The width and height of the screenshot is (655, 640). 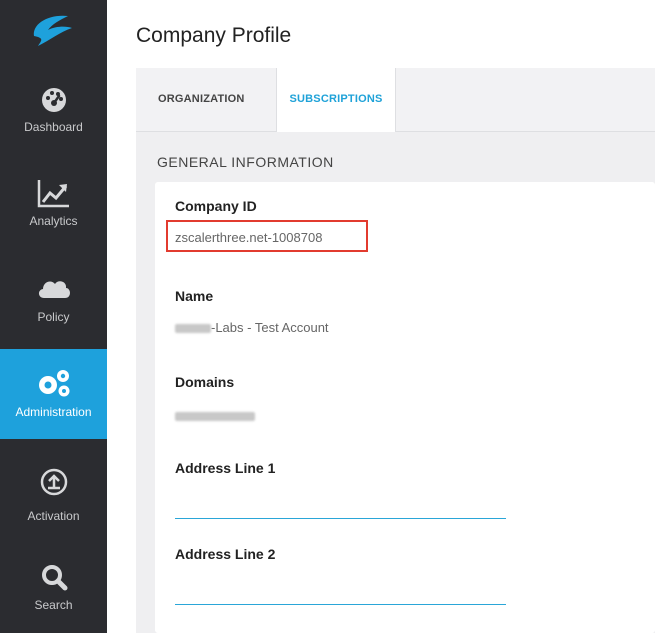 I want to click on chart-icon, so click(x=53, y=193).